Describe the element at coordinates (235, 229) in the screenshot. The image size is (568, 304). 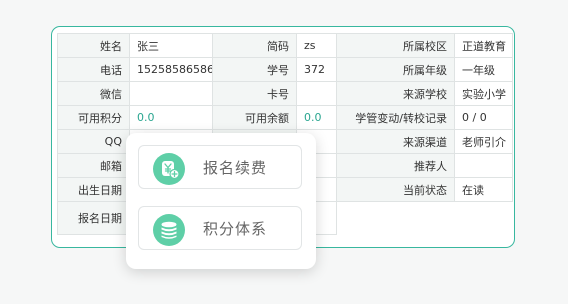
I see `points-system-label: 积分体系` at that location.